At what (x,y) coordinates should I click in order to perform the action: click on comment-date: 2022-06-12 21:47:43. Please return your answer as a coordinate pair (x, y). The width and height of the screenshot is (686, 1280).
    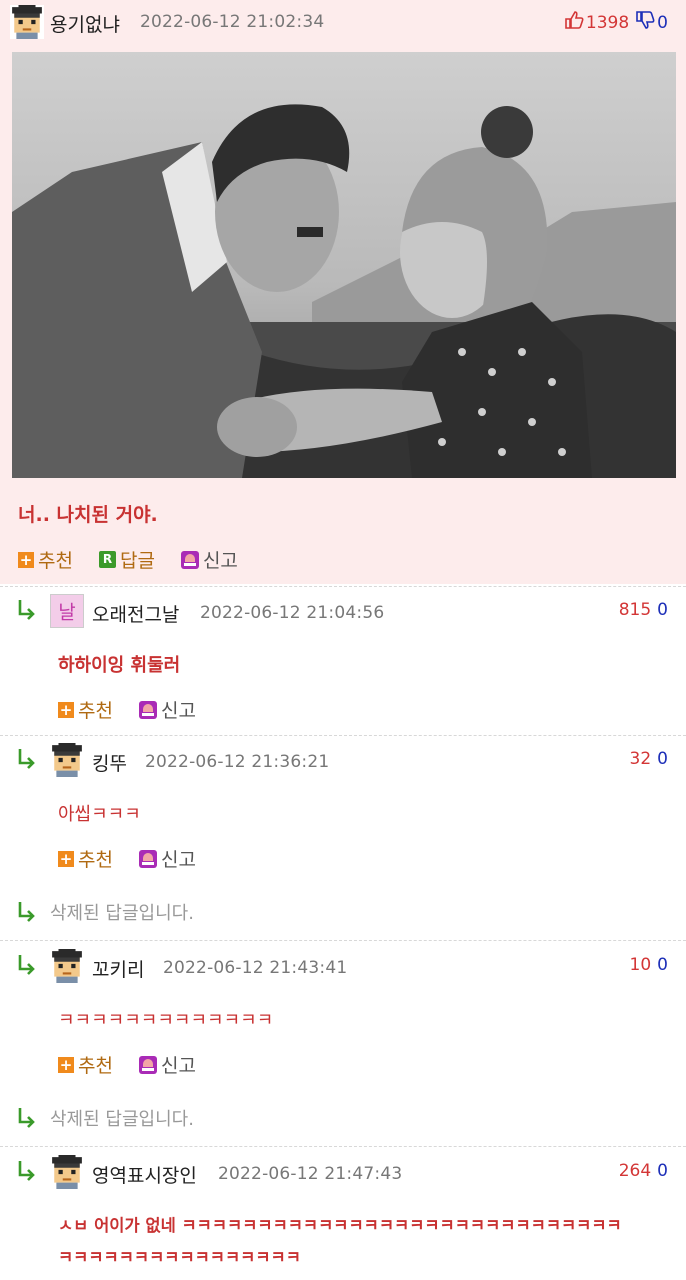
    Looking at the image, I should click on (310, 1174).